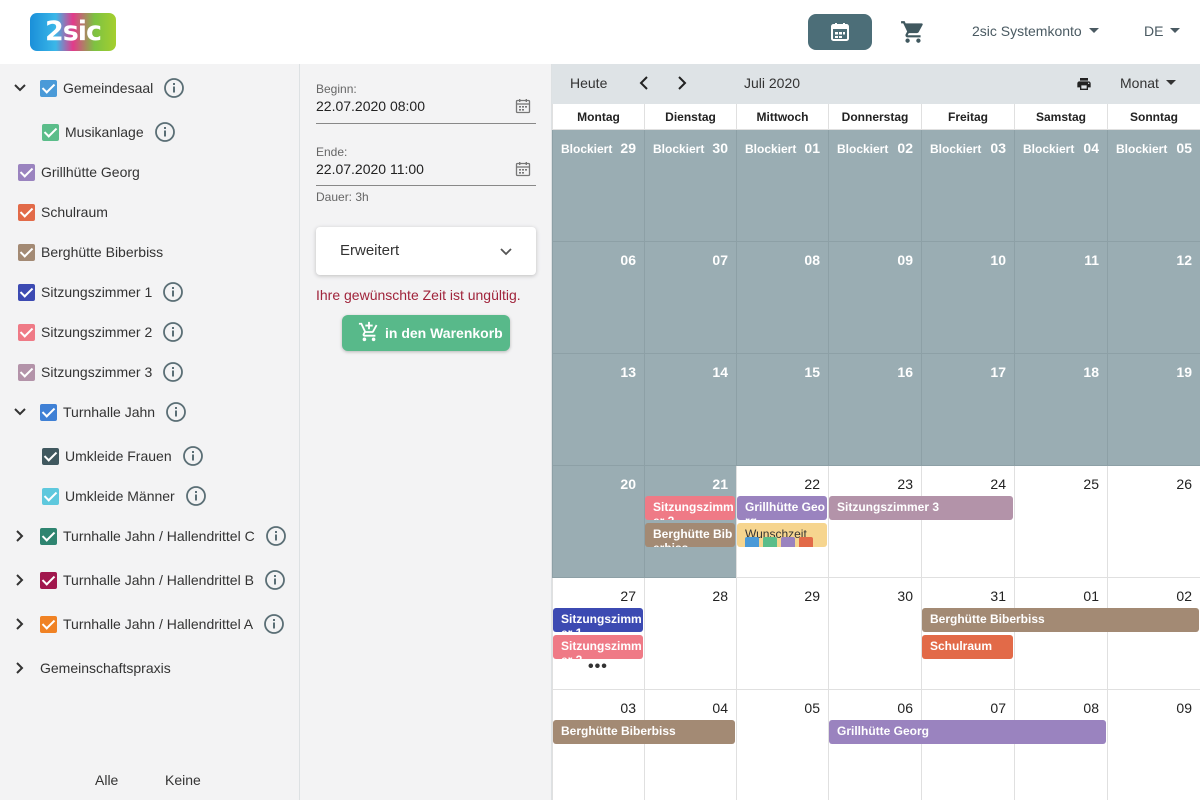 Image resolution: width=1200 pixels, height=800 pixels. What do you see at coordinates (690, 298) in the screenshot?
I see `calendar-day-blocked: 07` at bounding box center [690, 298].